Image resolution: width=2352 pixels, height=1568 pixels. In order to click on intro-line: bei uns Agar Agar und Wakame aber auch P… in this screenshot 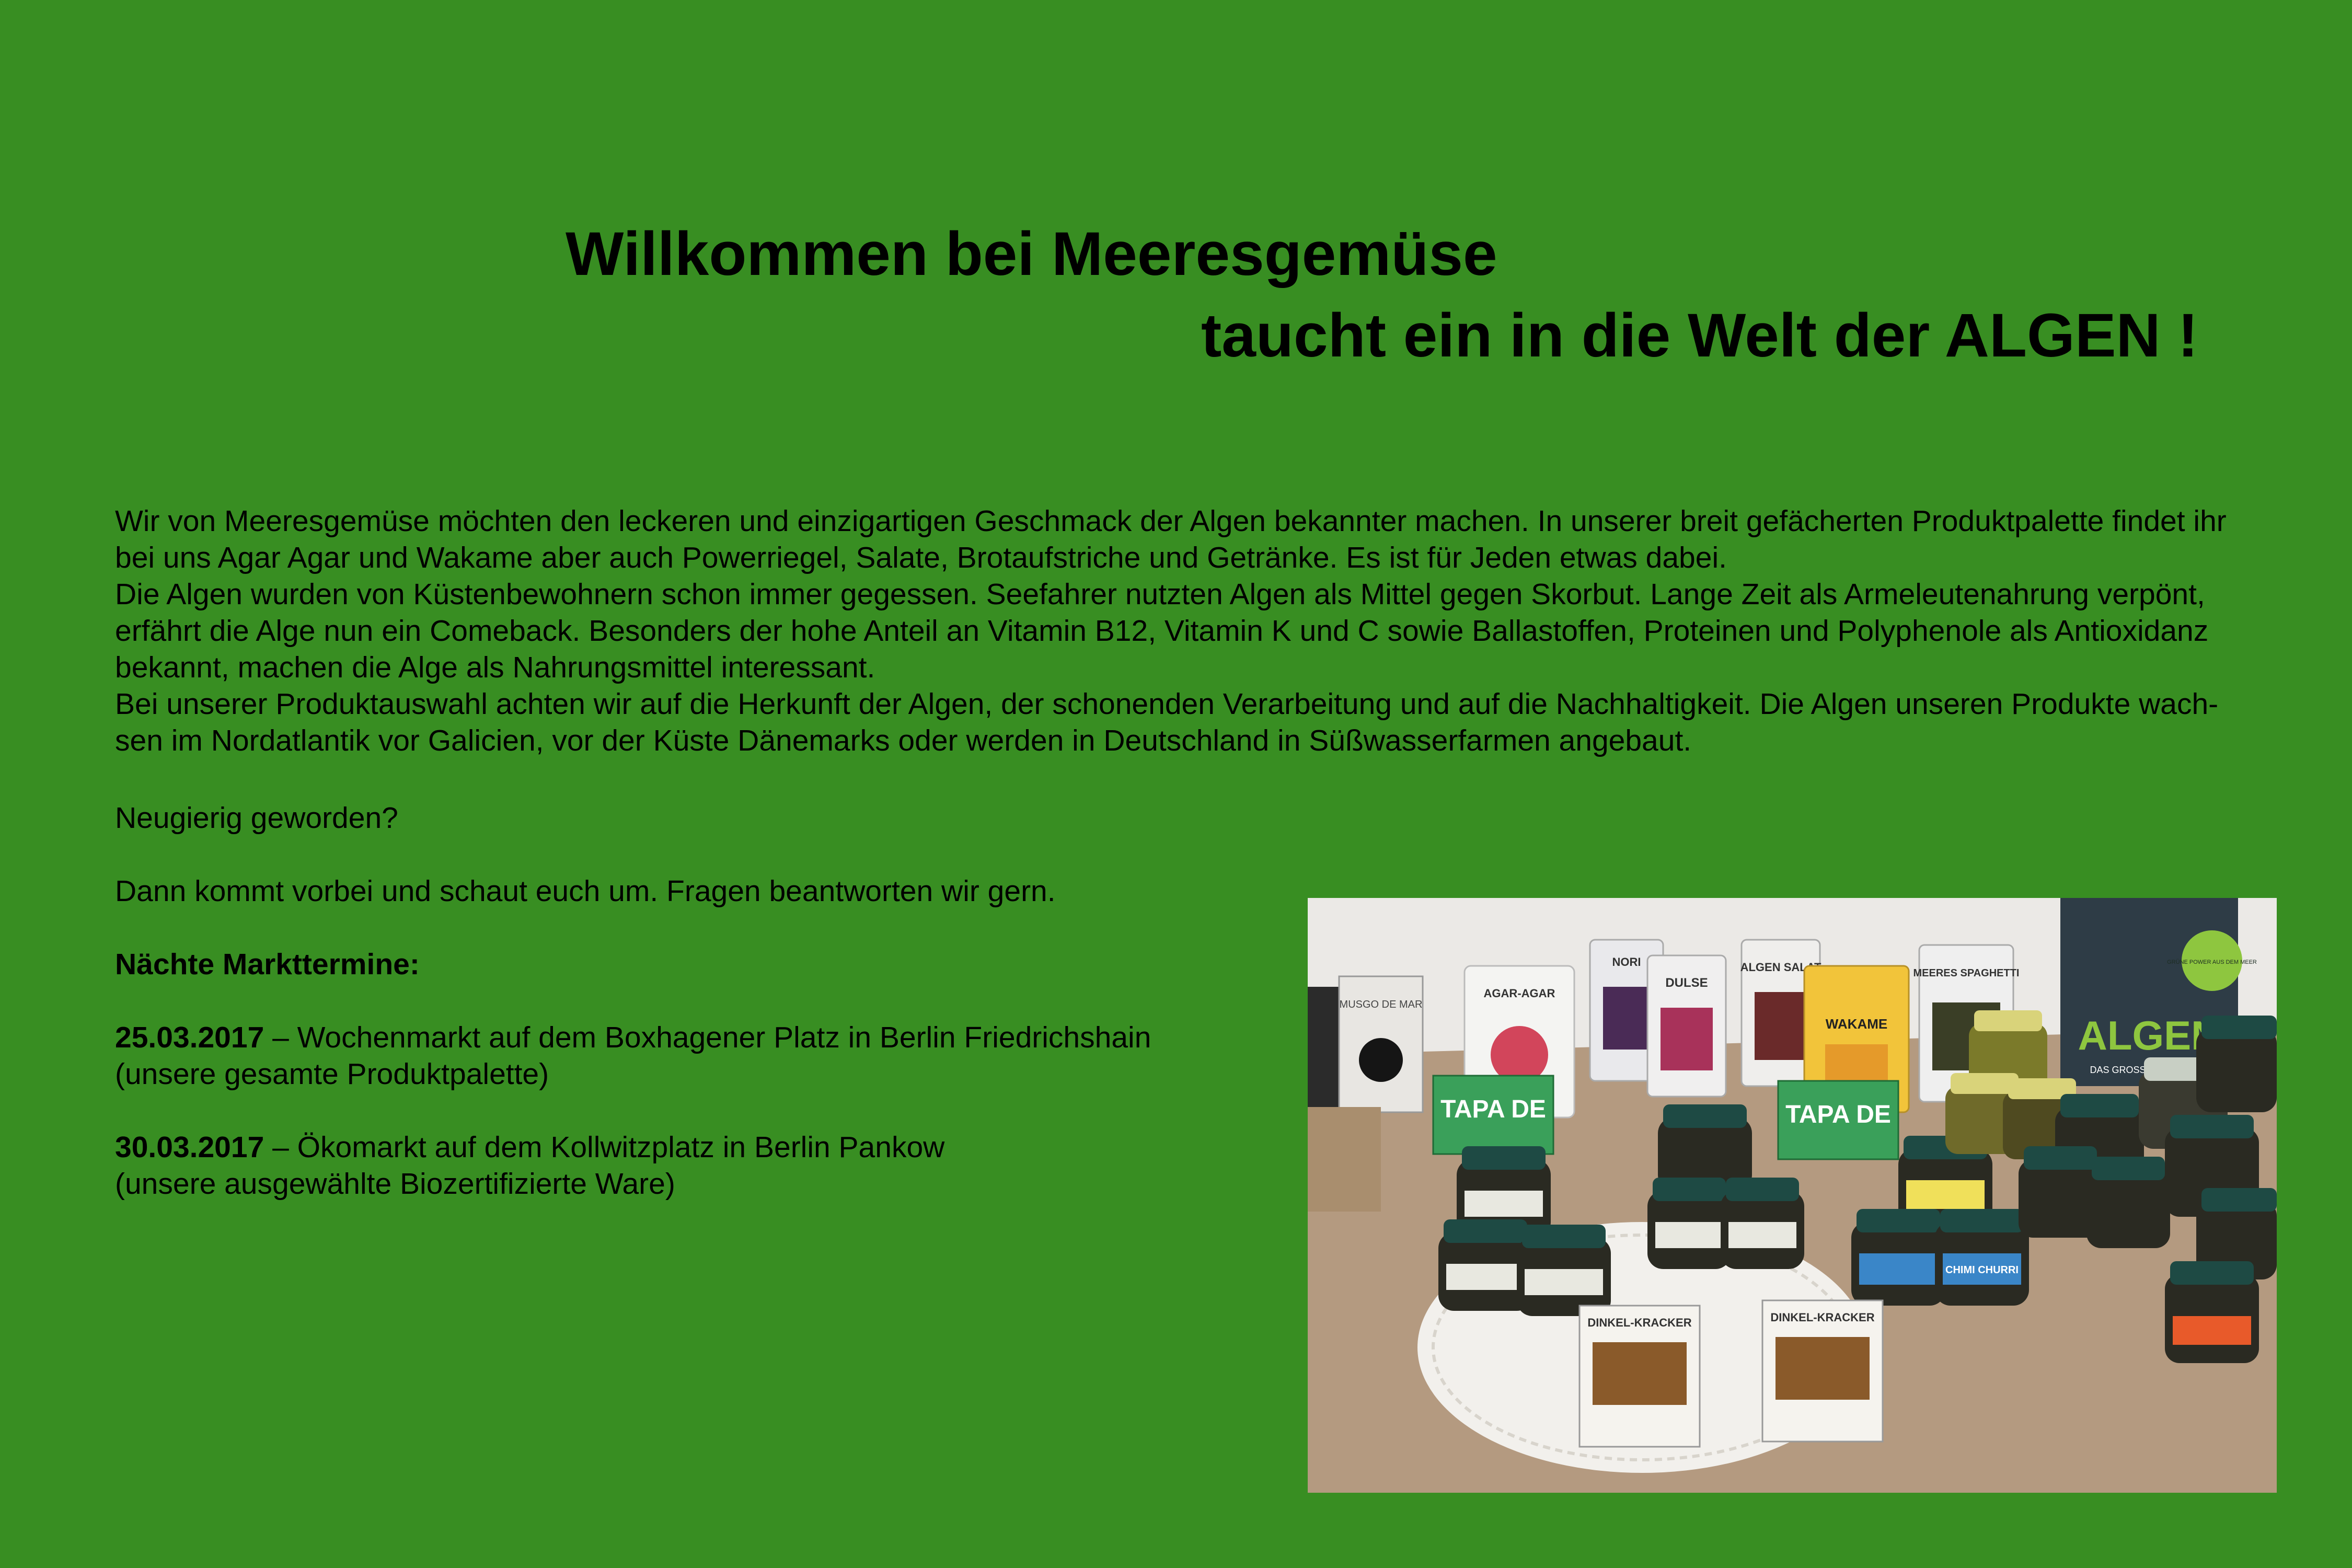, I will do `click(921, 557)`.